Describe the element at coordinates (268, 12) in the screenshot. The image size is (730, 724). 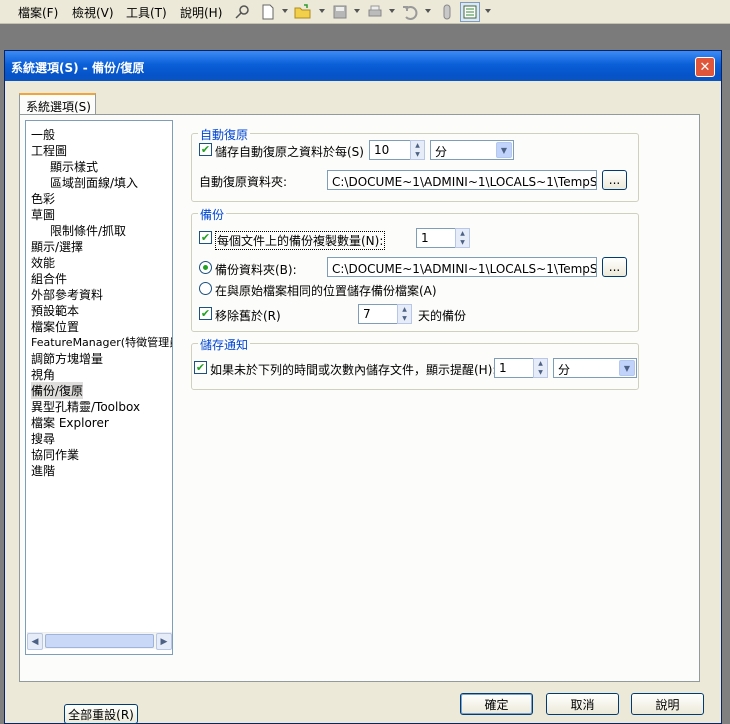
I see `new-document-icon` at that location.